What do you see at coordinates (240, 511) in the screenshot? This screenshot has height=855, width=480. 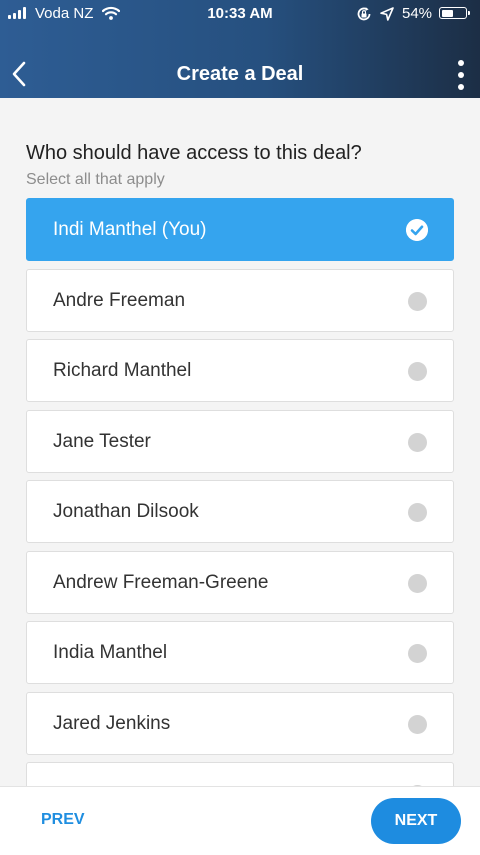 I see `option-row: Jonathan Dilsook` at bounding box center [240, 511].